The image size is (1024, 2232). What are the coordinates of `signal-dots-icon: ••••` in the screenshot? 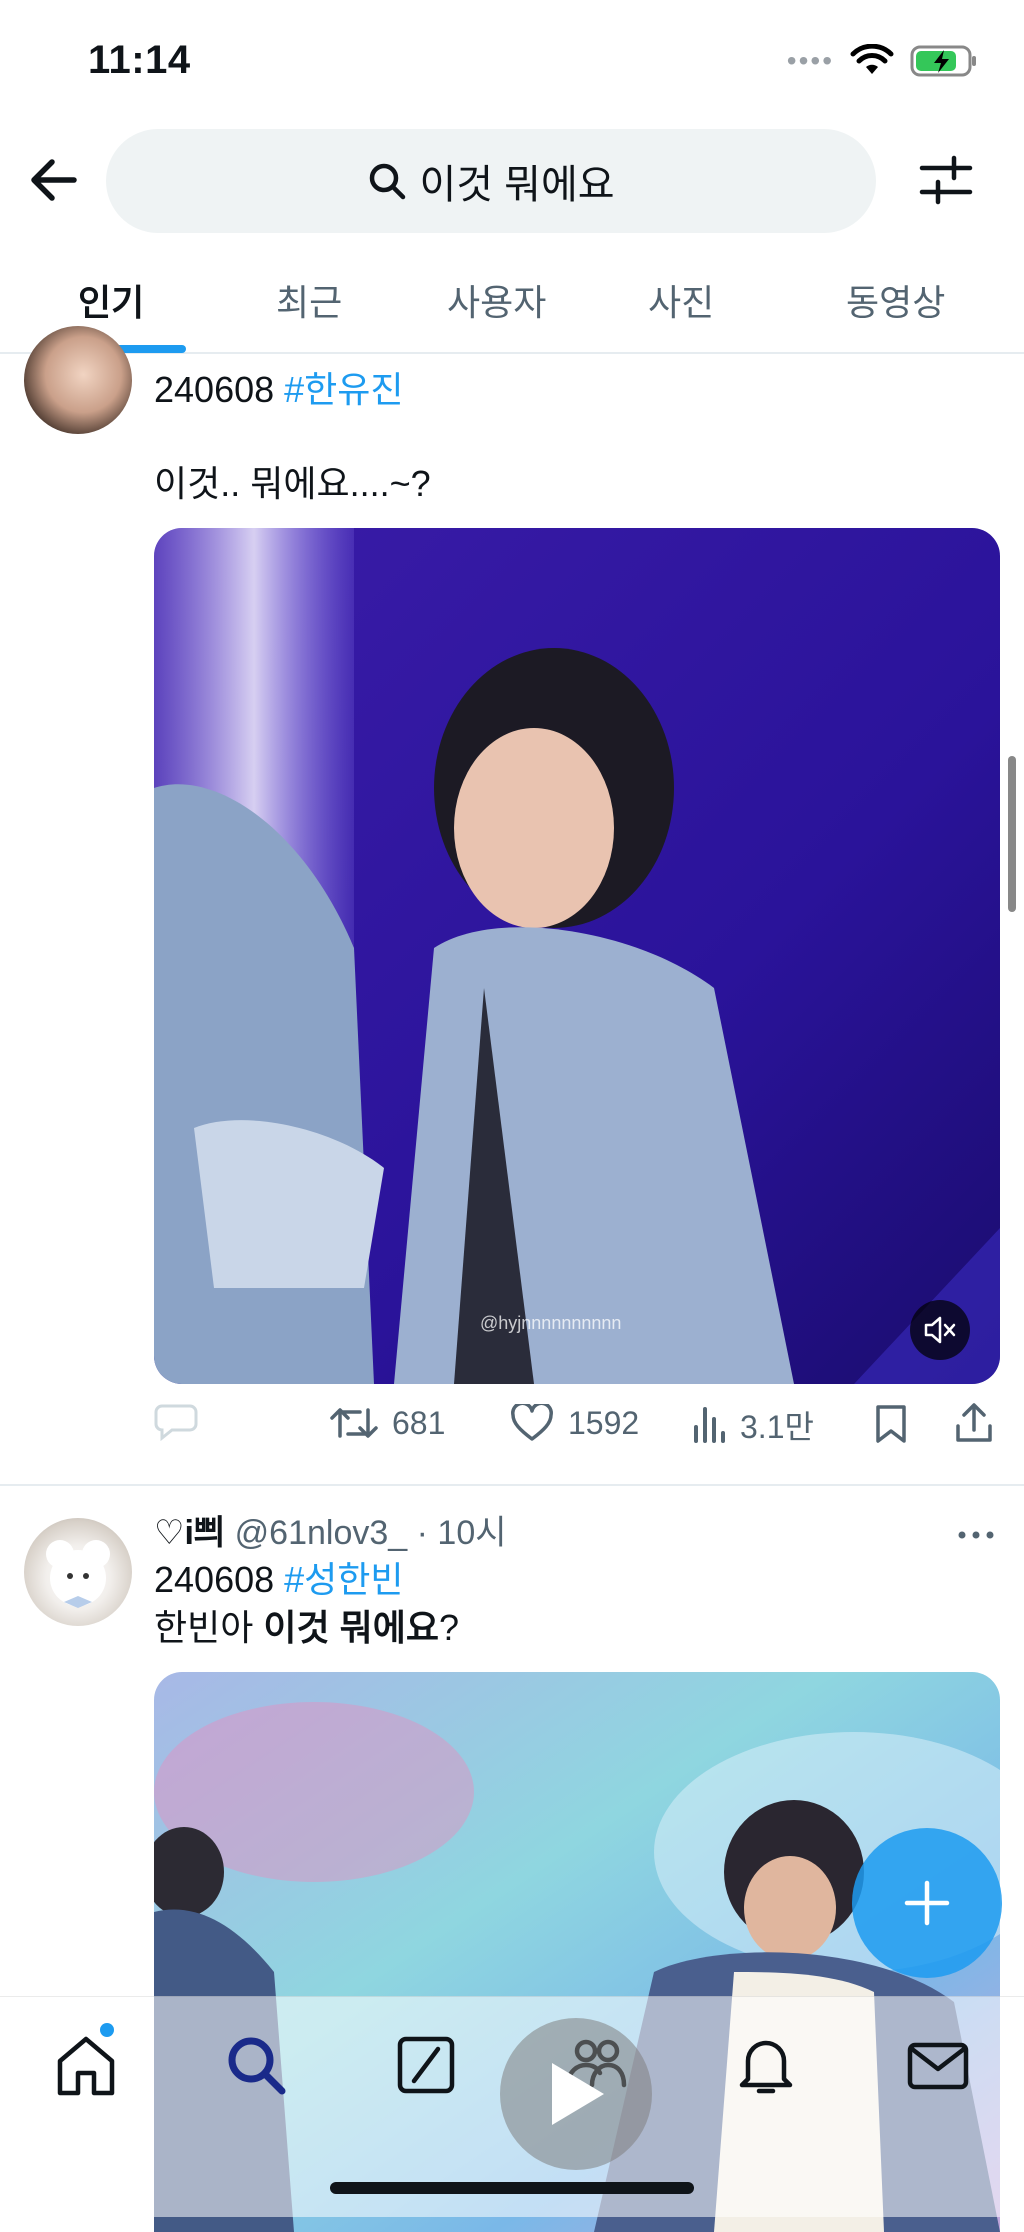 It's located at (810, 60).